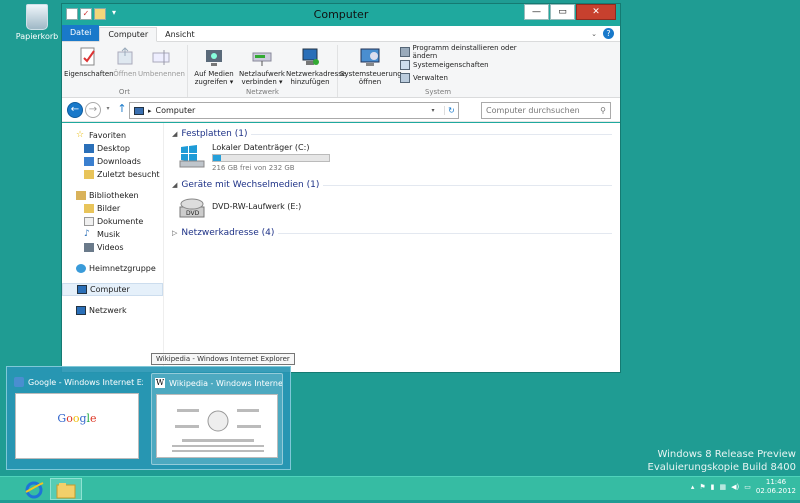 The image size is (800, 503). Describe the element at coordinates (722, 467) in the screenshot. I see `watermark-line2: Evaluierungskopie Build 8400` at that location.